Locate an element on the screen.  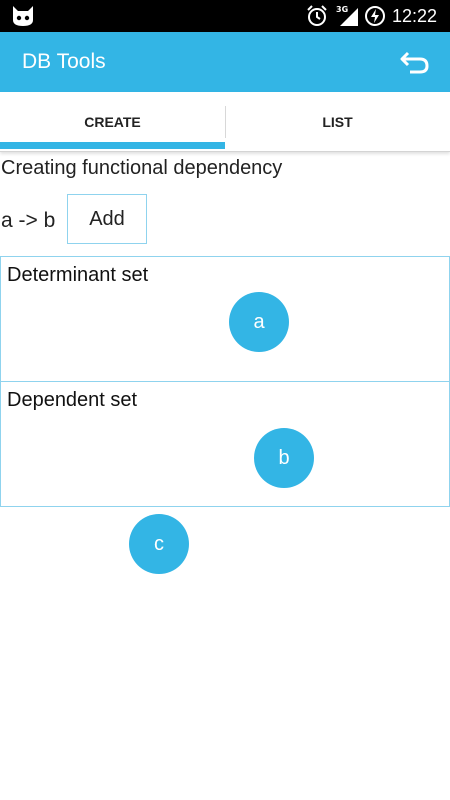
app-bar: DB Tools is located at coordinates (225, 62).